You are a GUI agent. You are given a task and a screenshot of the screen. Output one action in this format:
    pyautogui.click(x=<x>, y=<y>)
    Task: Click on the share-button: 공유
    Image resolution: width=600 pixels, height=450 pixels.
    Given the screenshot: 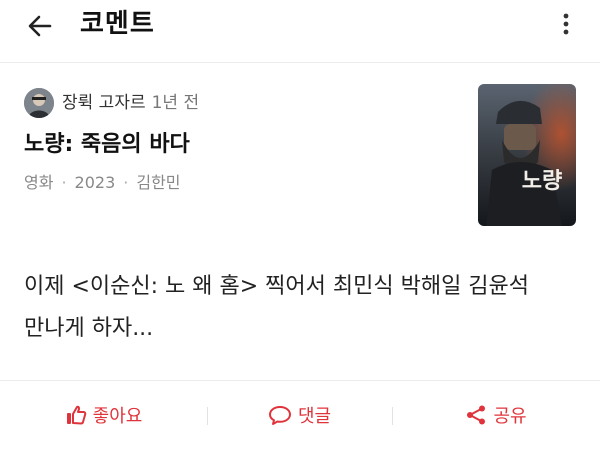 What is the action you would take?
    pyautogui.click(x=496, y=415)
    